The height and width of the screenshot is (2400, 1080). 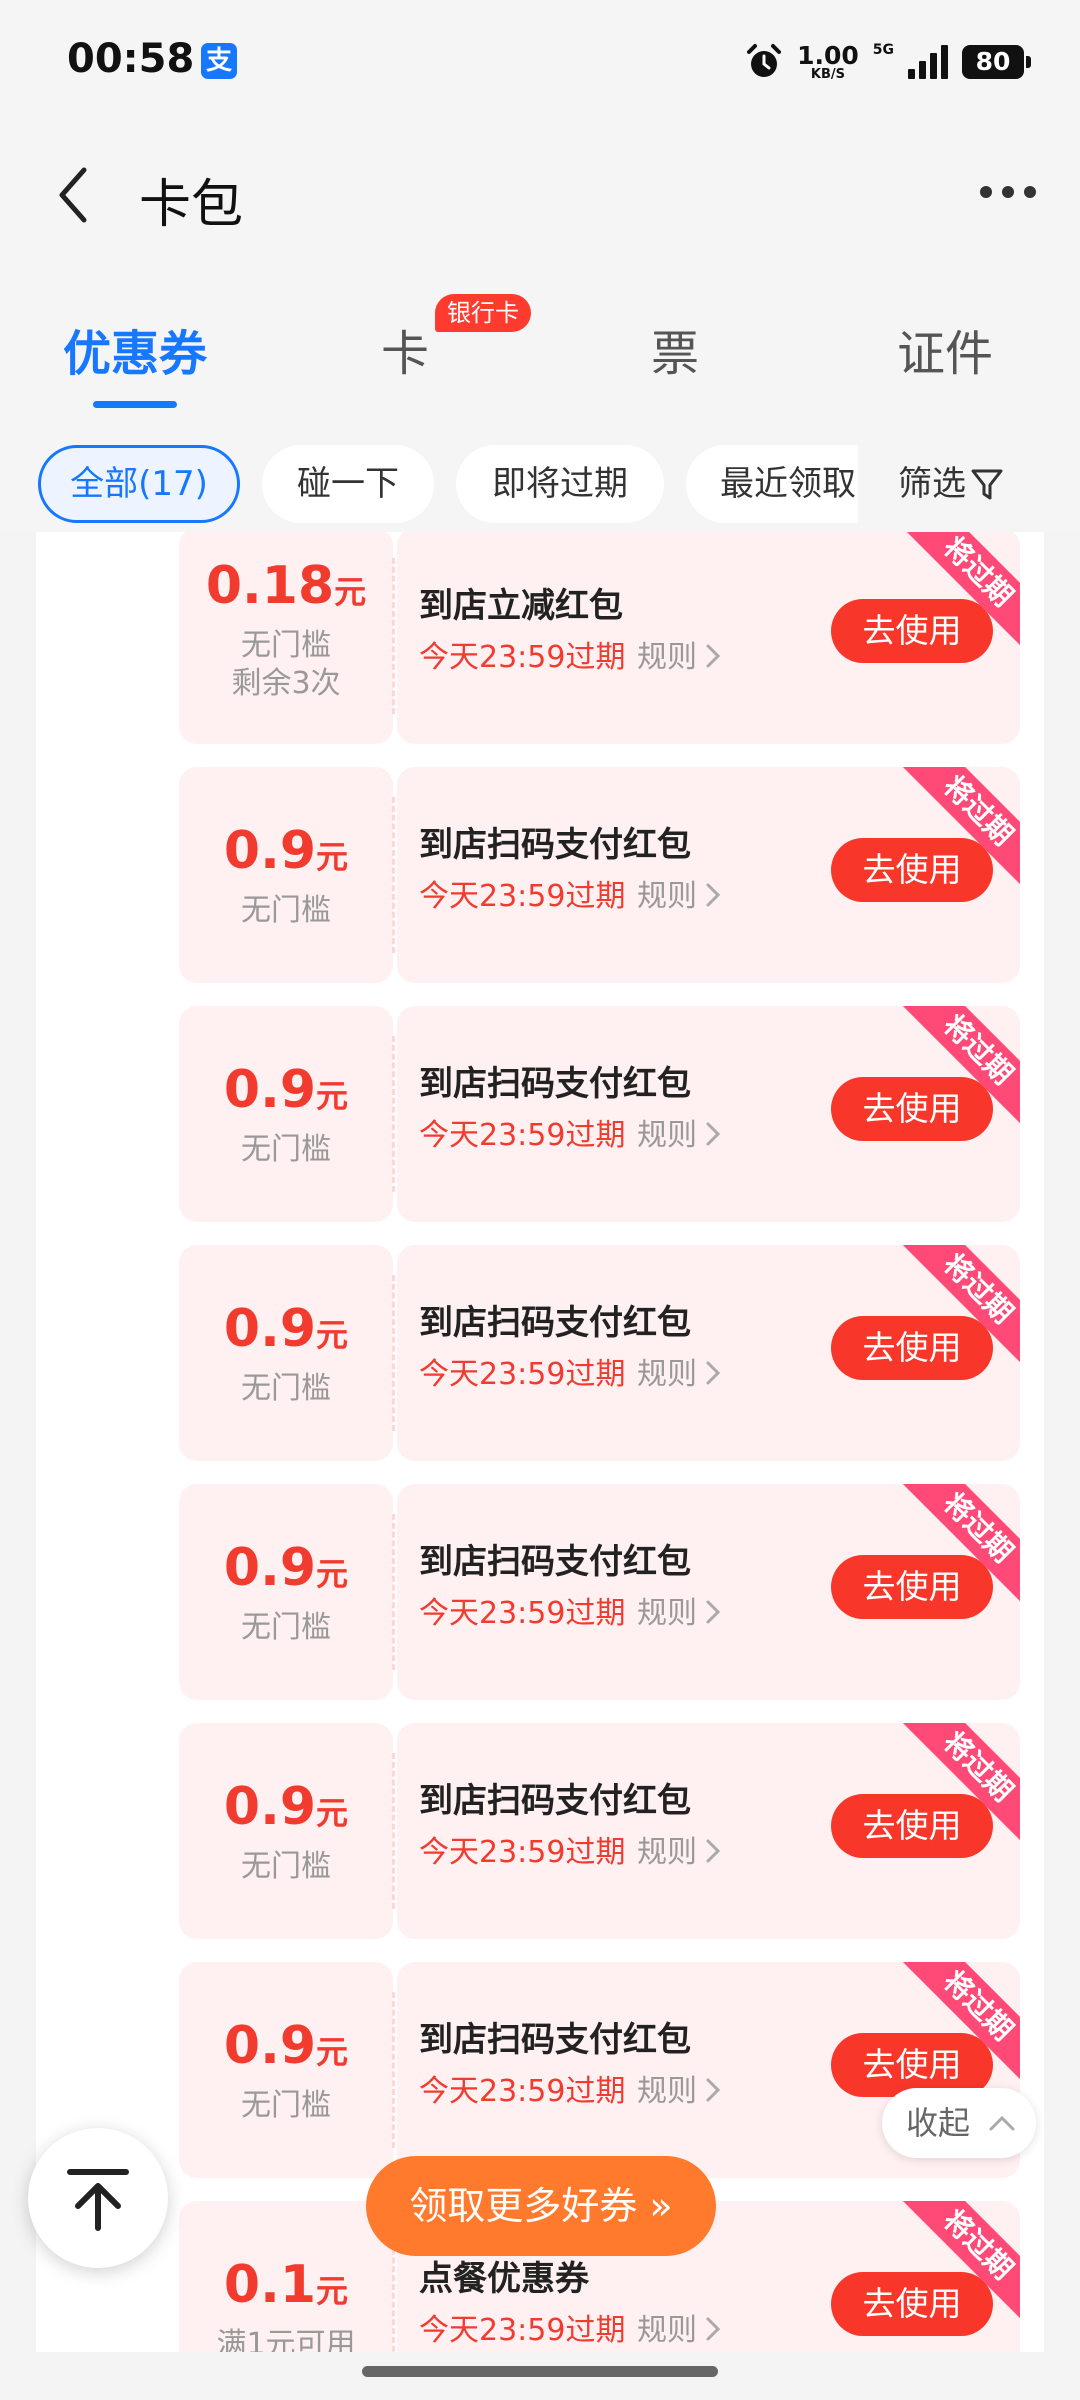 What do you see at coordinates (675, 349) in the screenshot?
I see `tab-tickets: 票` at bounding box center [675, 349].